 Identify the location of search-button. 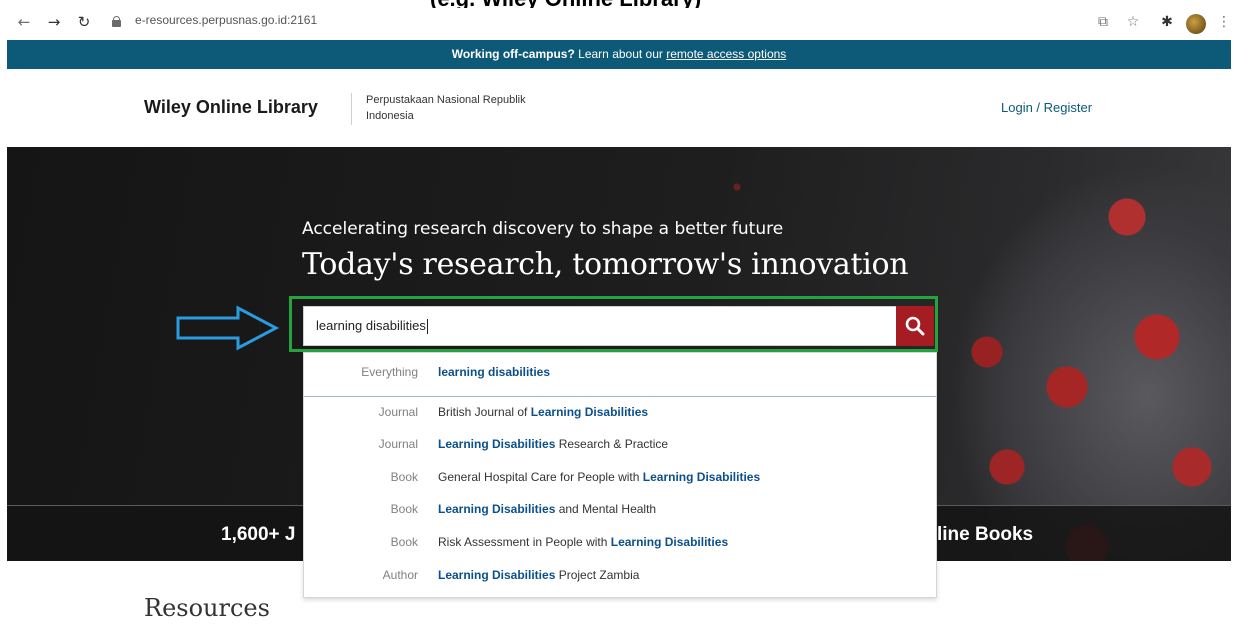
(915, 326).